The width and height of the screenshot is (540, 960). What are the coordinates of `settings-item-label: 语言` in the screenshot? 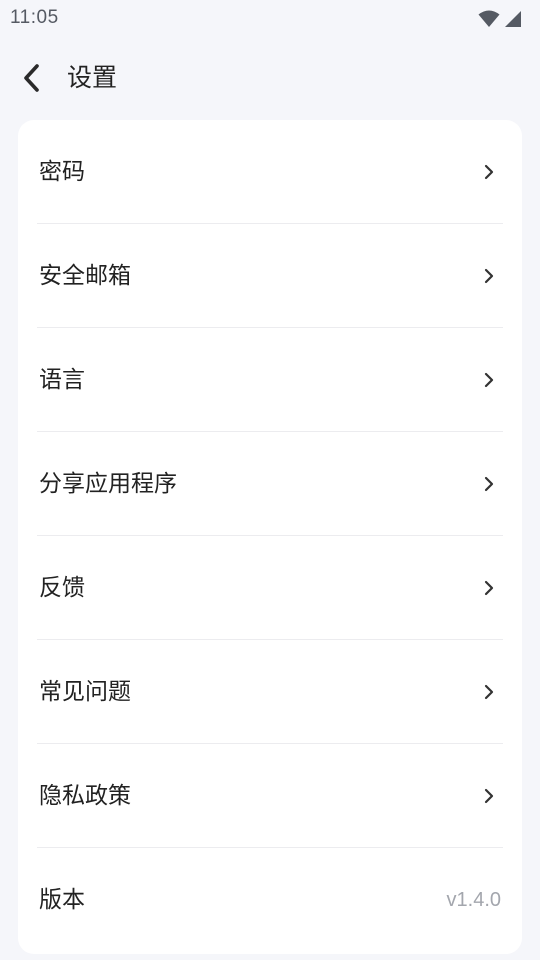 It's located at (62, 380).